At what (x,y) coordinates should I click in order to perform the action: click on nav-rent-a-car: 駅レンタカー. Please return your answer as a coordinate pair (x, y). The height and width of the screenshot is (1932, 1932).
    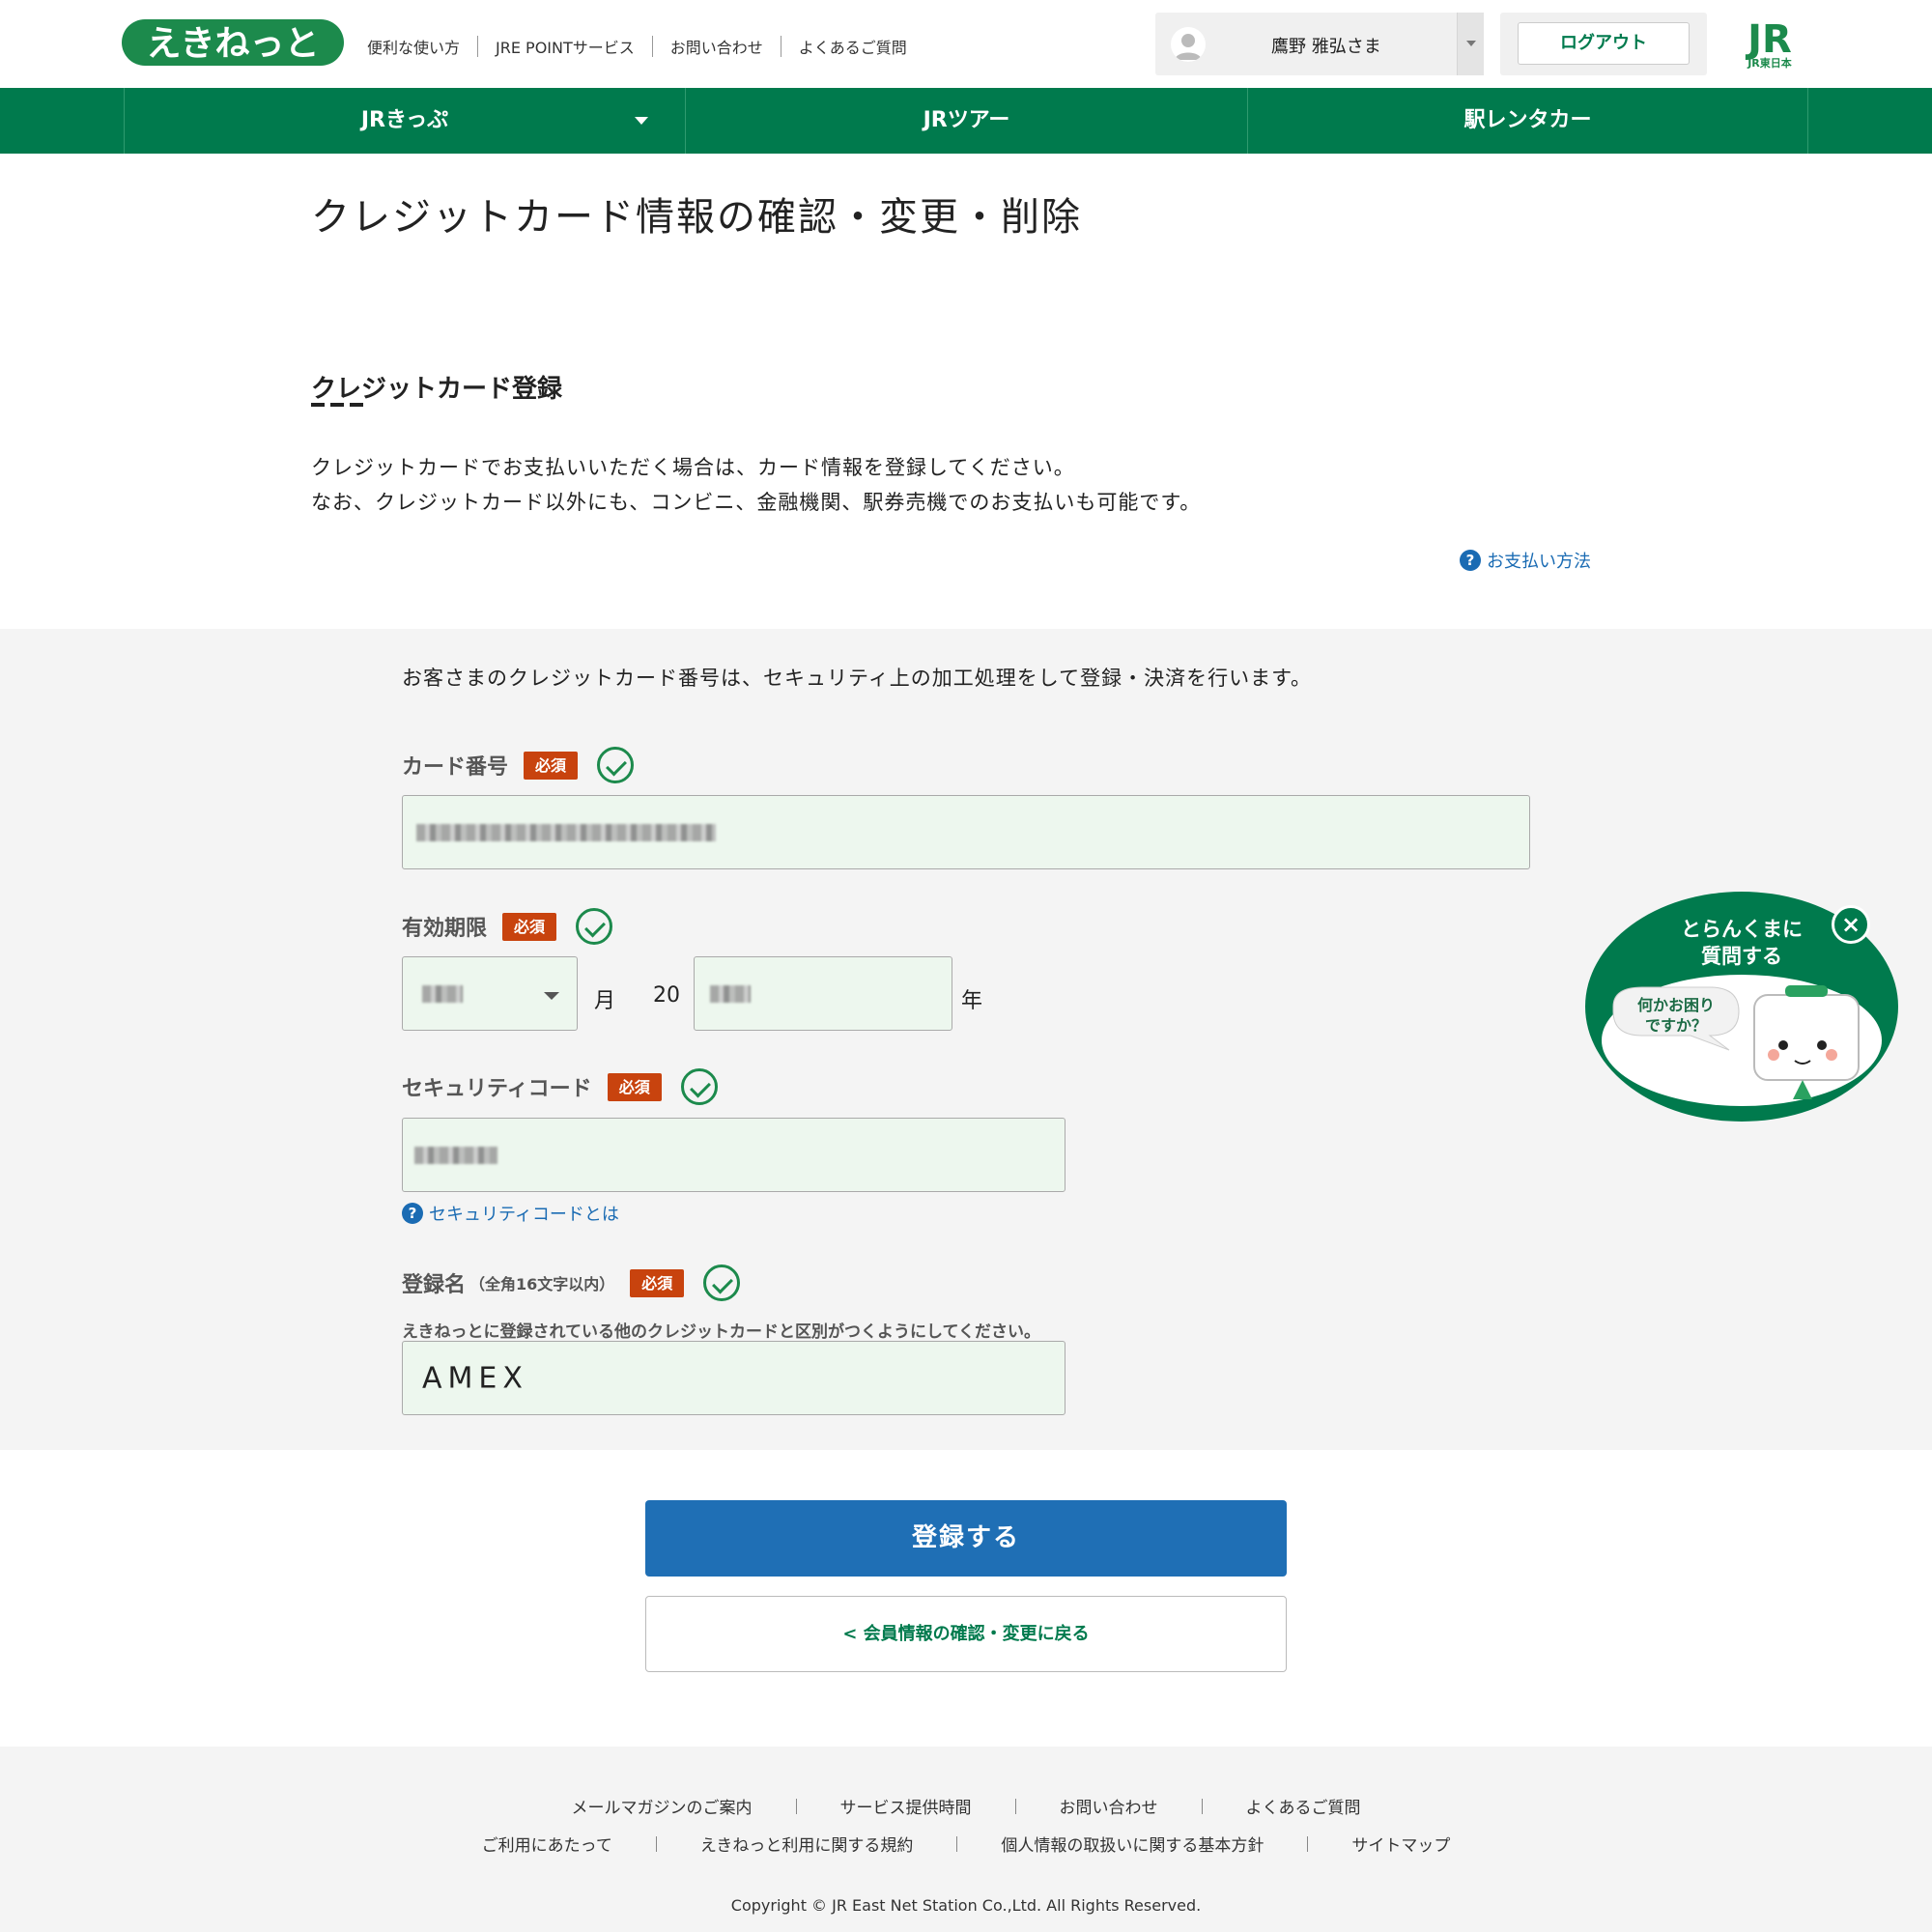
    Looking at the image, I should click on (1527, 121).